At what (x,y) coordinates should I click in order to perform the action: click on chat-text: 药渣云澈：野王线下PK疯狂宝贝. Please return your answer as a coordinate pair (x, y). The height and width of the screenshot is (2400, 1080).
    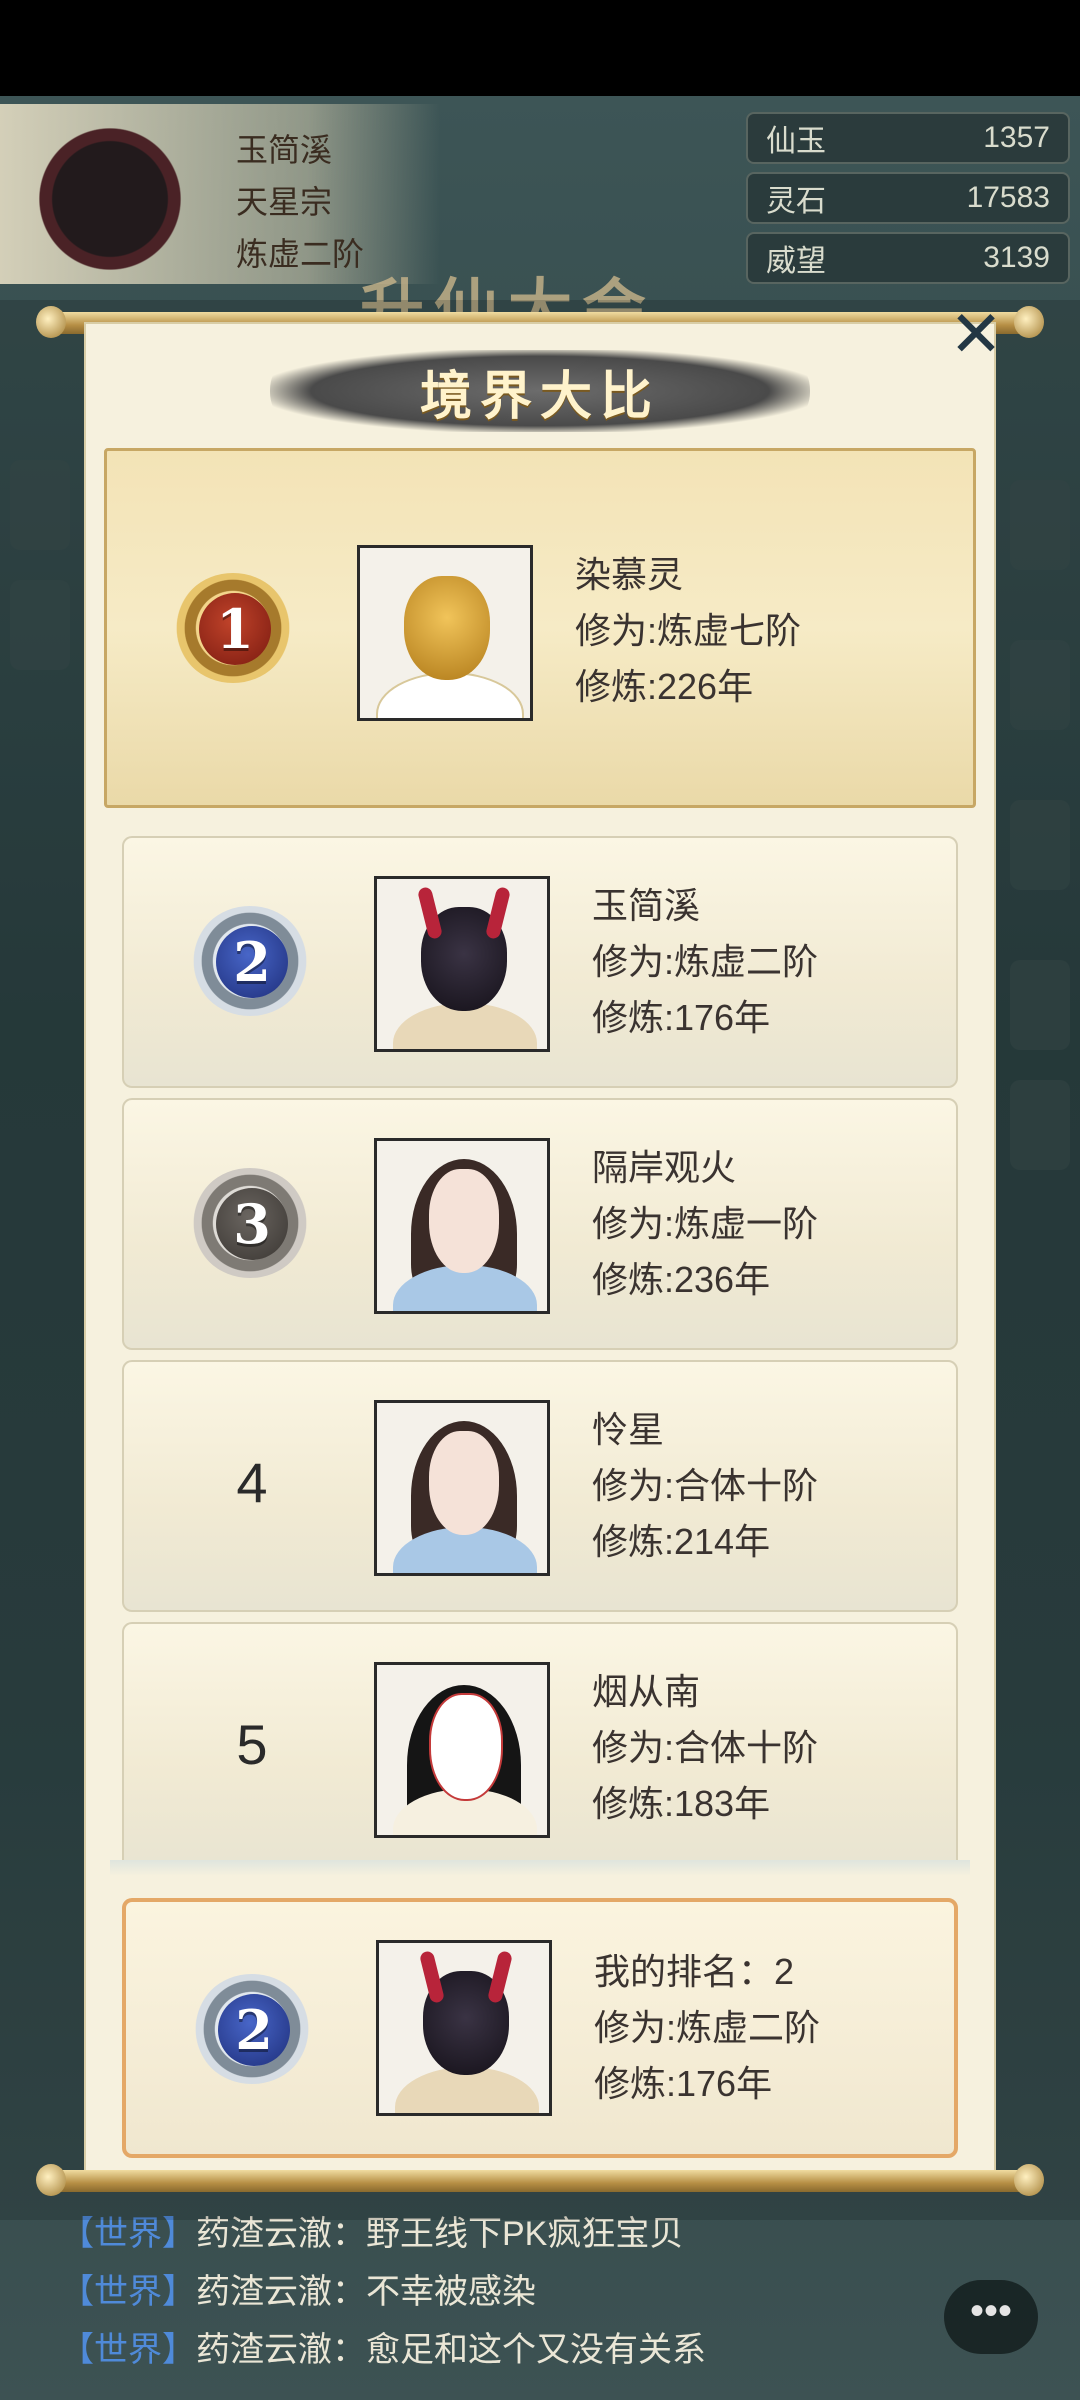
    Looking at the image, I should click on (440, 2234).